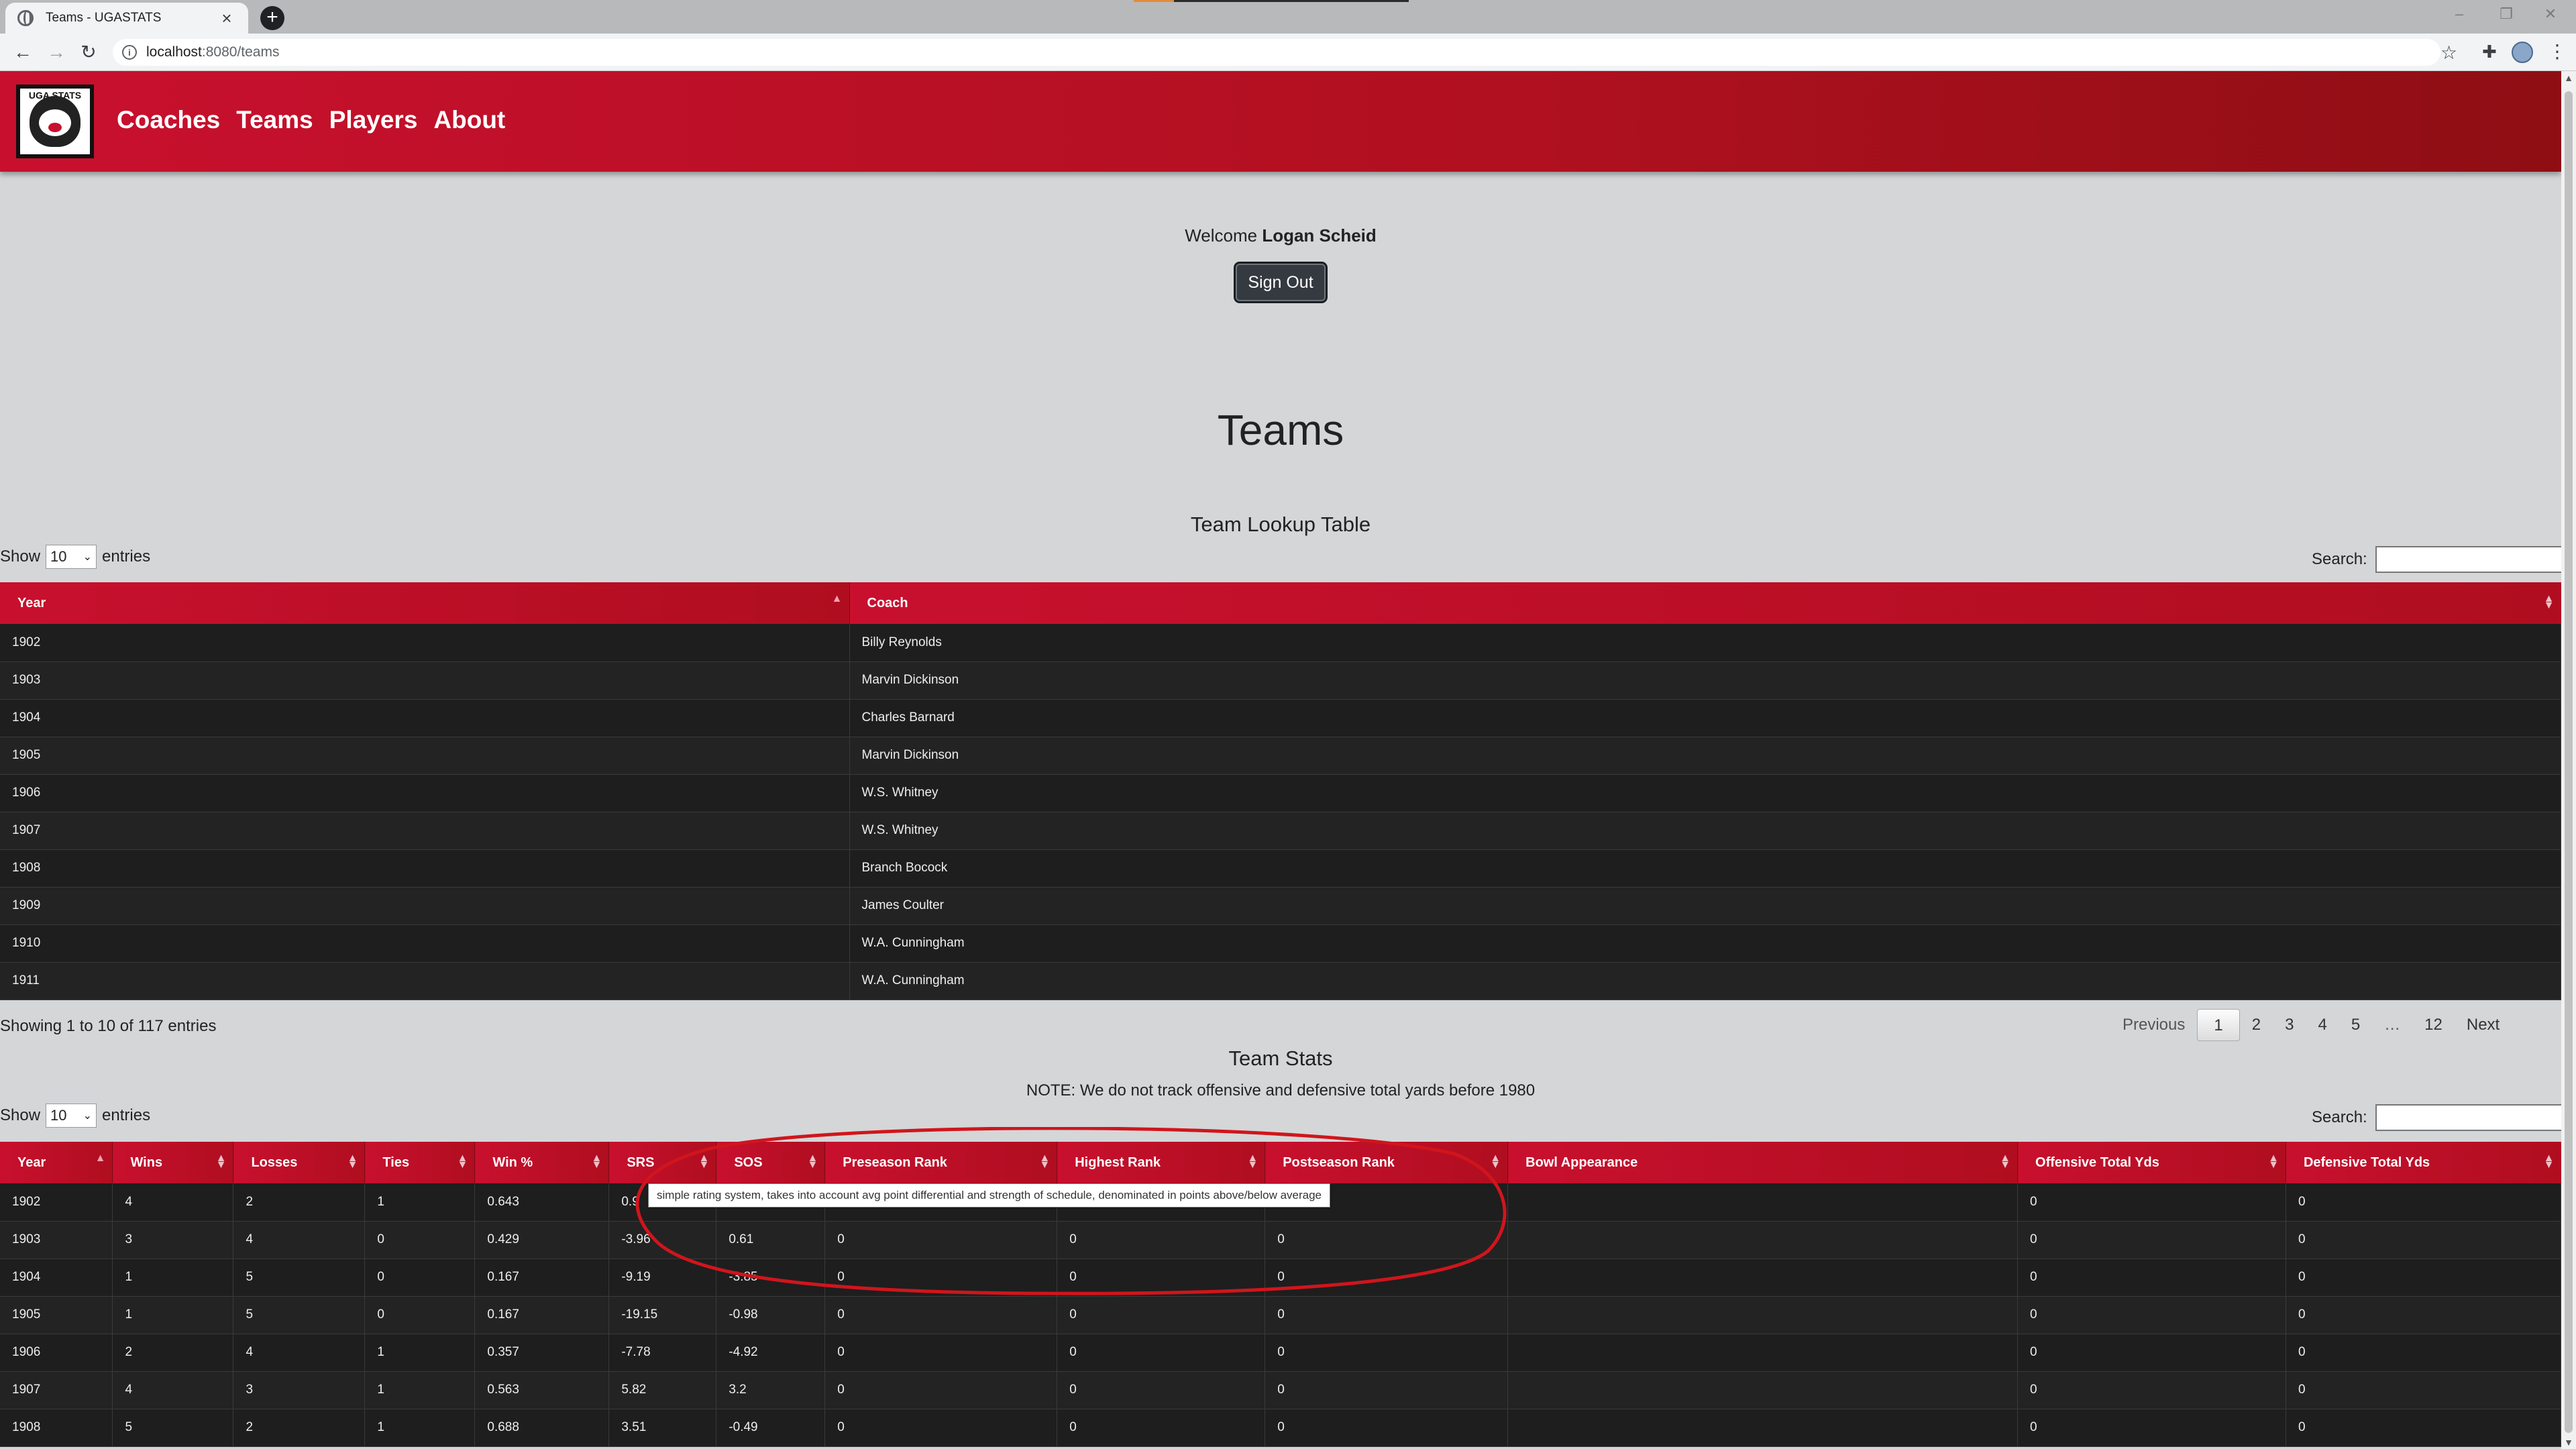  Describe the element at coordinates (2459, 14) in the screenshot. I see `minimize-icon: –` at that location.